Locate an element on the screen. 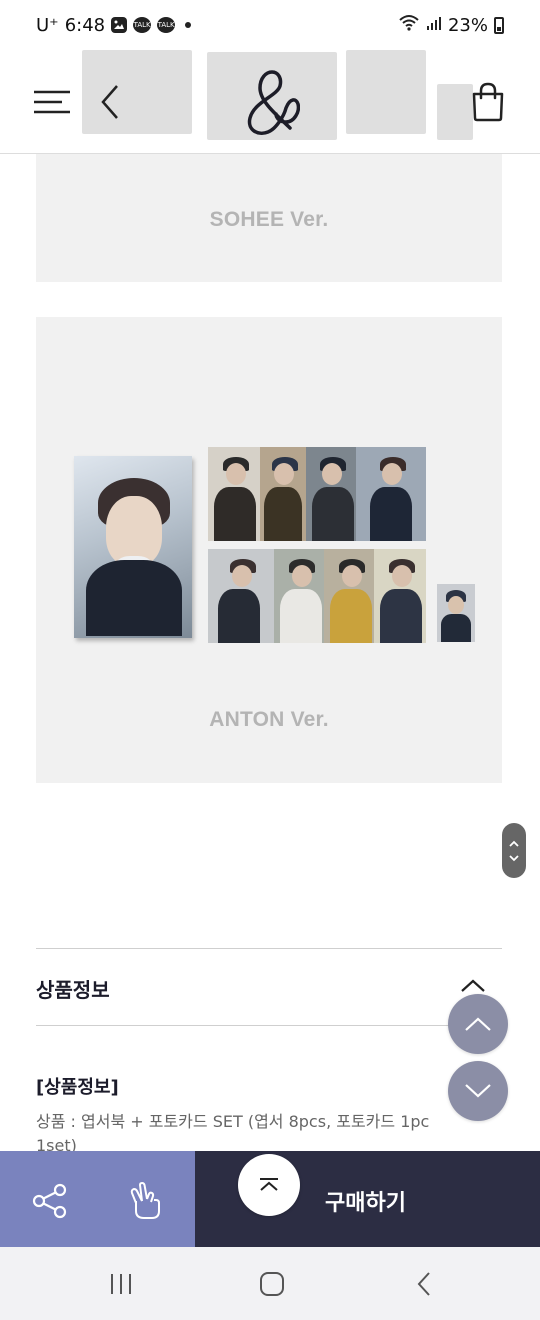  back-nav-icon is located at coordinates (424, 1284).